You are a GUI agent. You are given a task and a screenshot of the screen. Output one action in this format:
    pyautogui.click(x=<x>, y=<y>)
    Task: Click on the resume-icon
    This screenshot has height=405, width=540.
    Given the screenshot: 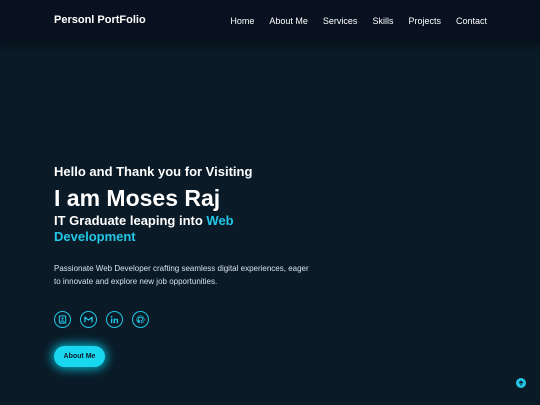 What is the action you would take?
    pyautogui.click(x=62, y=319)
    